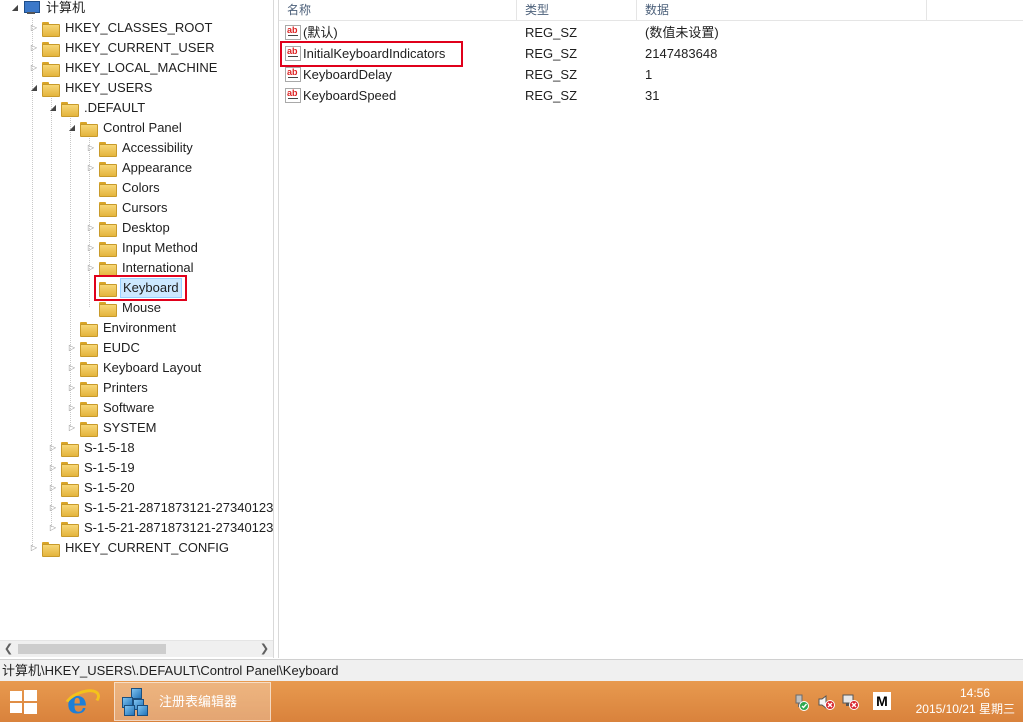 This screenshot has width=1023, height=722. Describe the element at coordinates (782, 10) in the screenshot. I see `column-header-data: 数据` at that location.